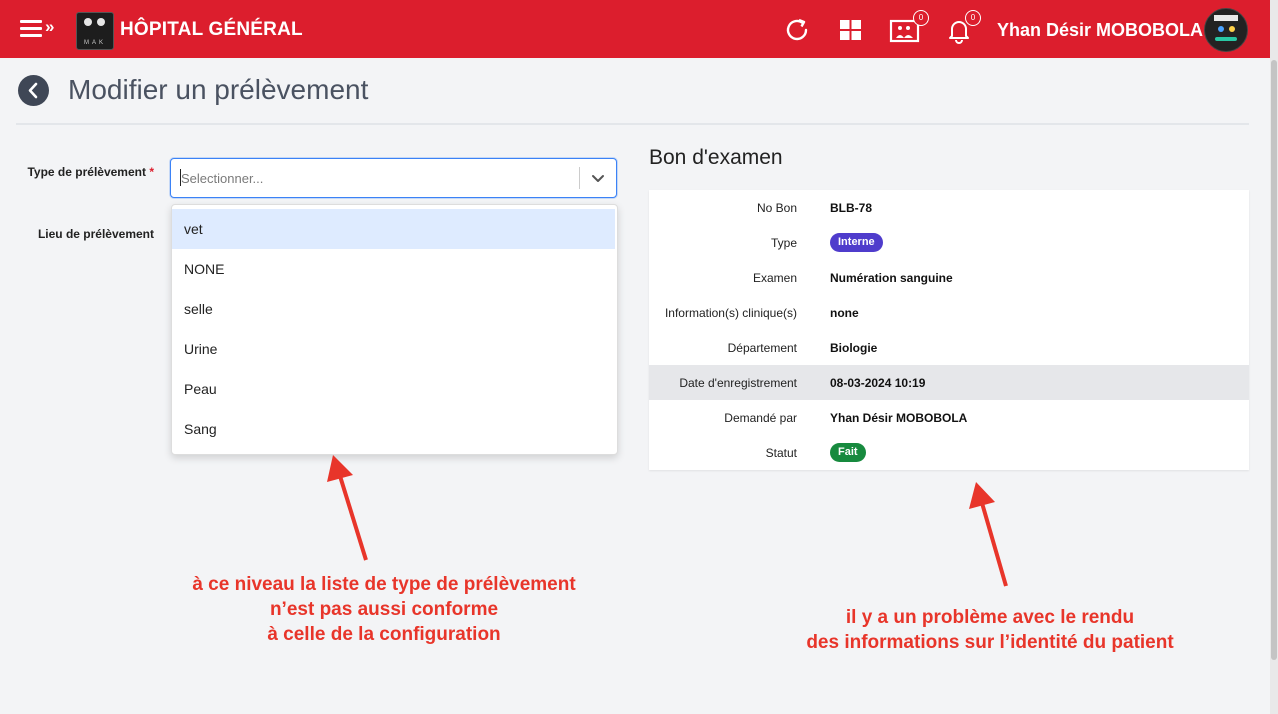 This screenshot has width=1278, height=714. Describe the element at coordinates (1226, 30) in the screenshot. I see `avatar` at that location.